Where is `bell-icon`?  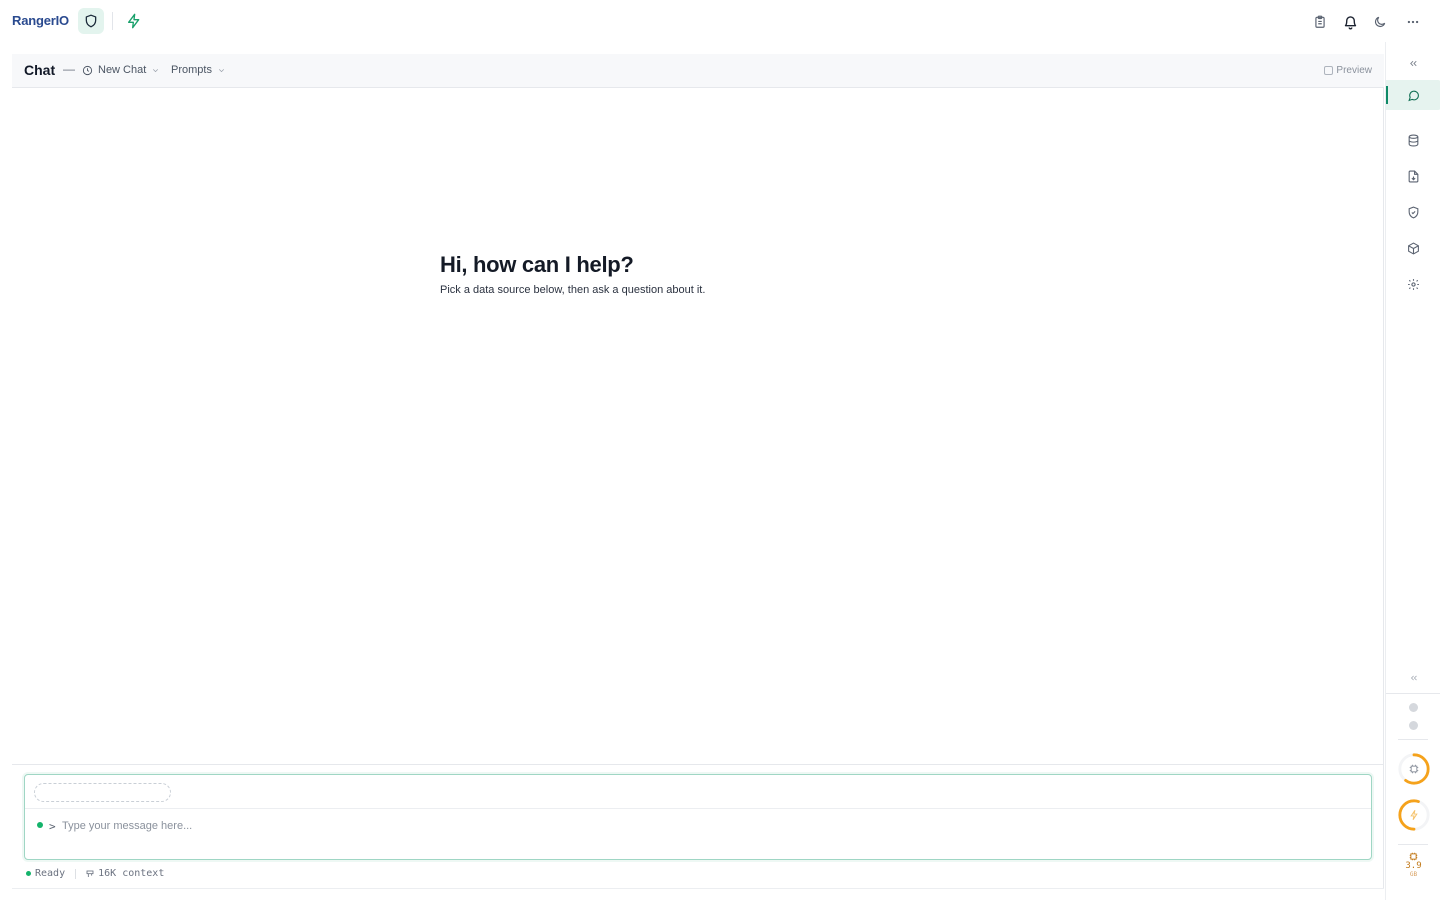 bell-icon is located at coordinates (1350, 22).